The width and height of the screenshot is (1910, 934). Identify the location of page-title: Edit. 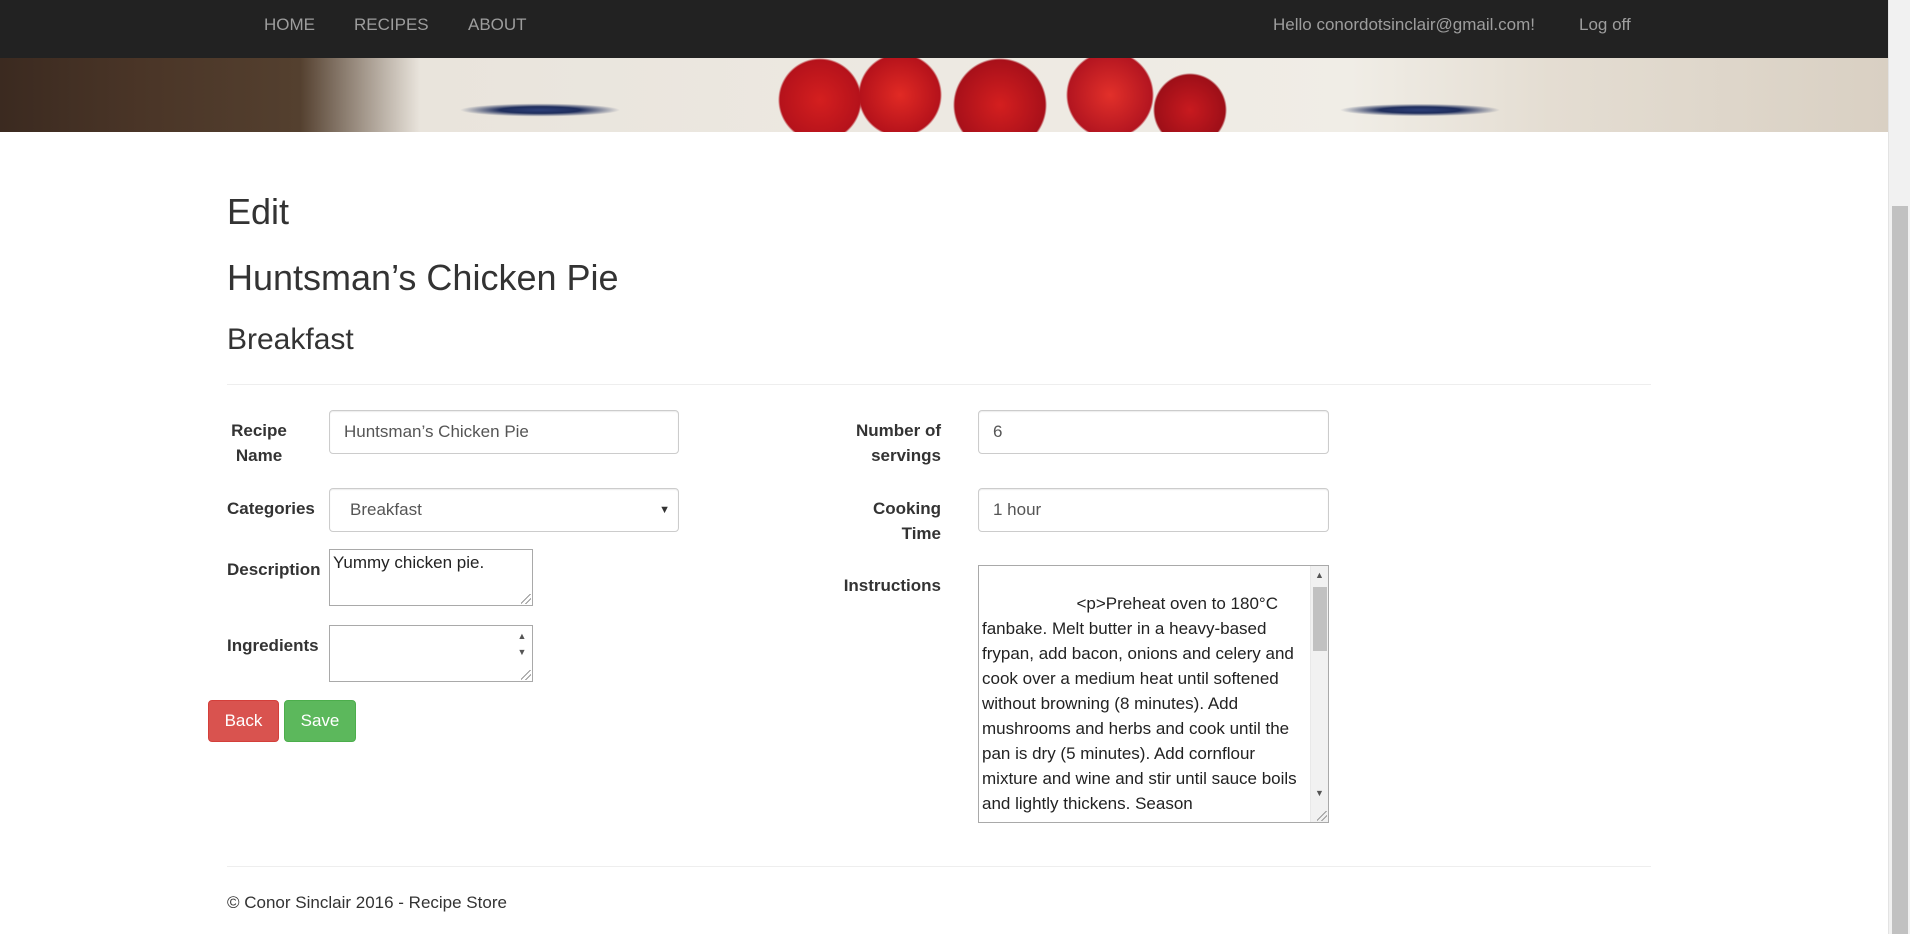
(258, 211).